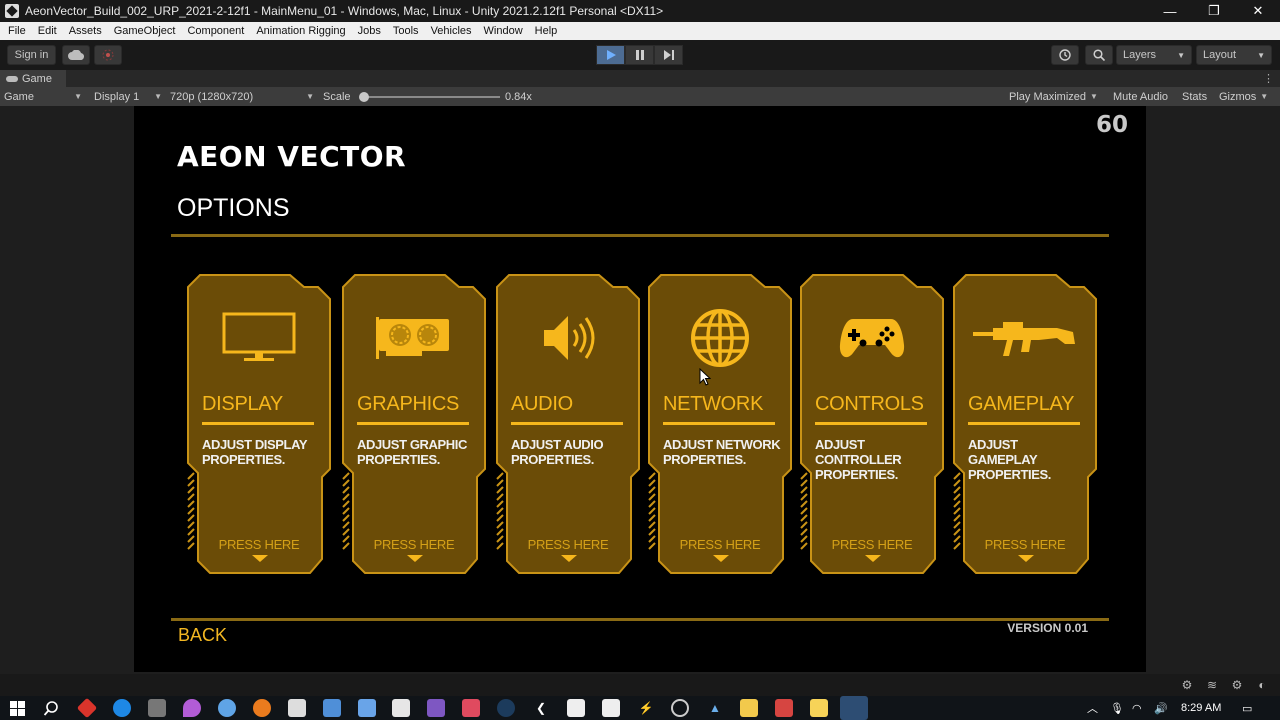 The height and width of the screenshot is (720, 1280). What do you see at coordinates (1170, 11) in the screenshot?
I see `minimize-button: —` at bounding box center [1170, 11].